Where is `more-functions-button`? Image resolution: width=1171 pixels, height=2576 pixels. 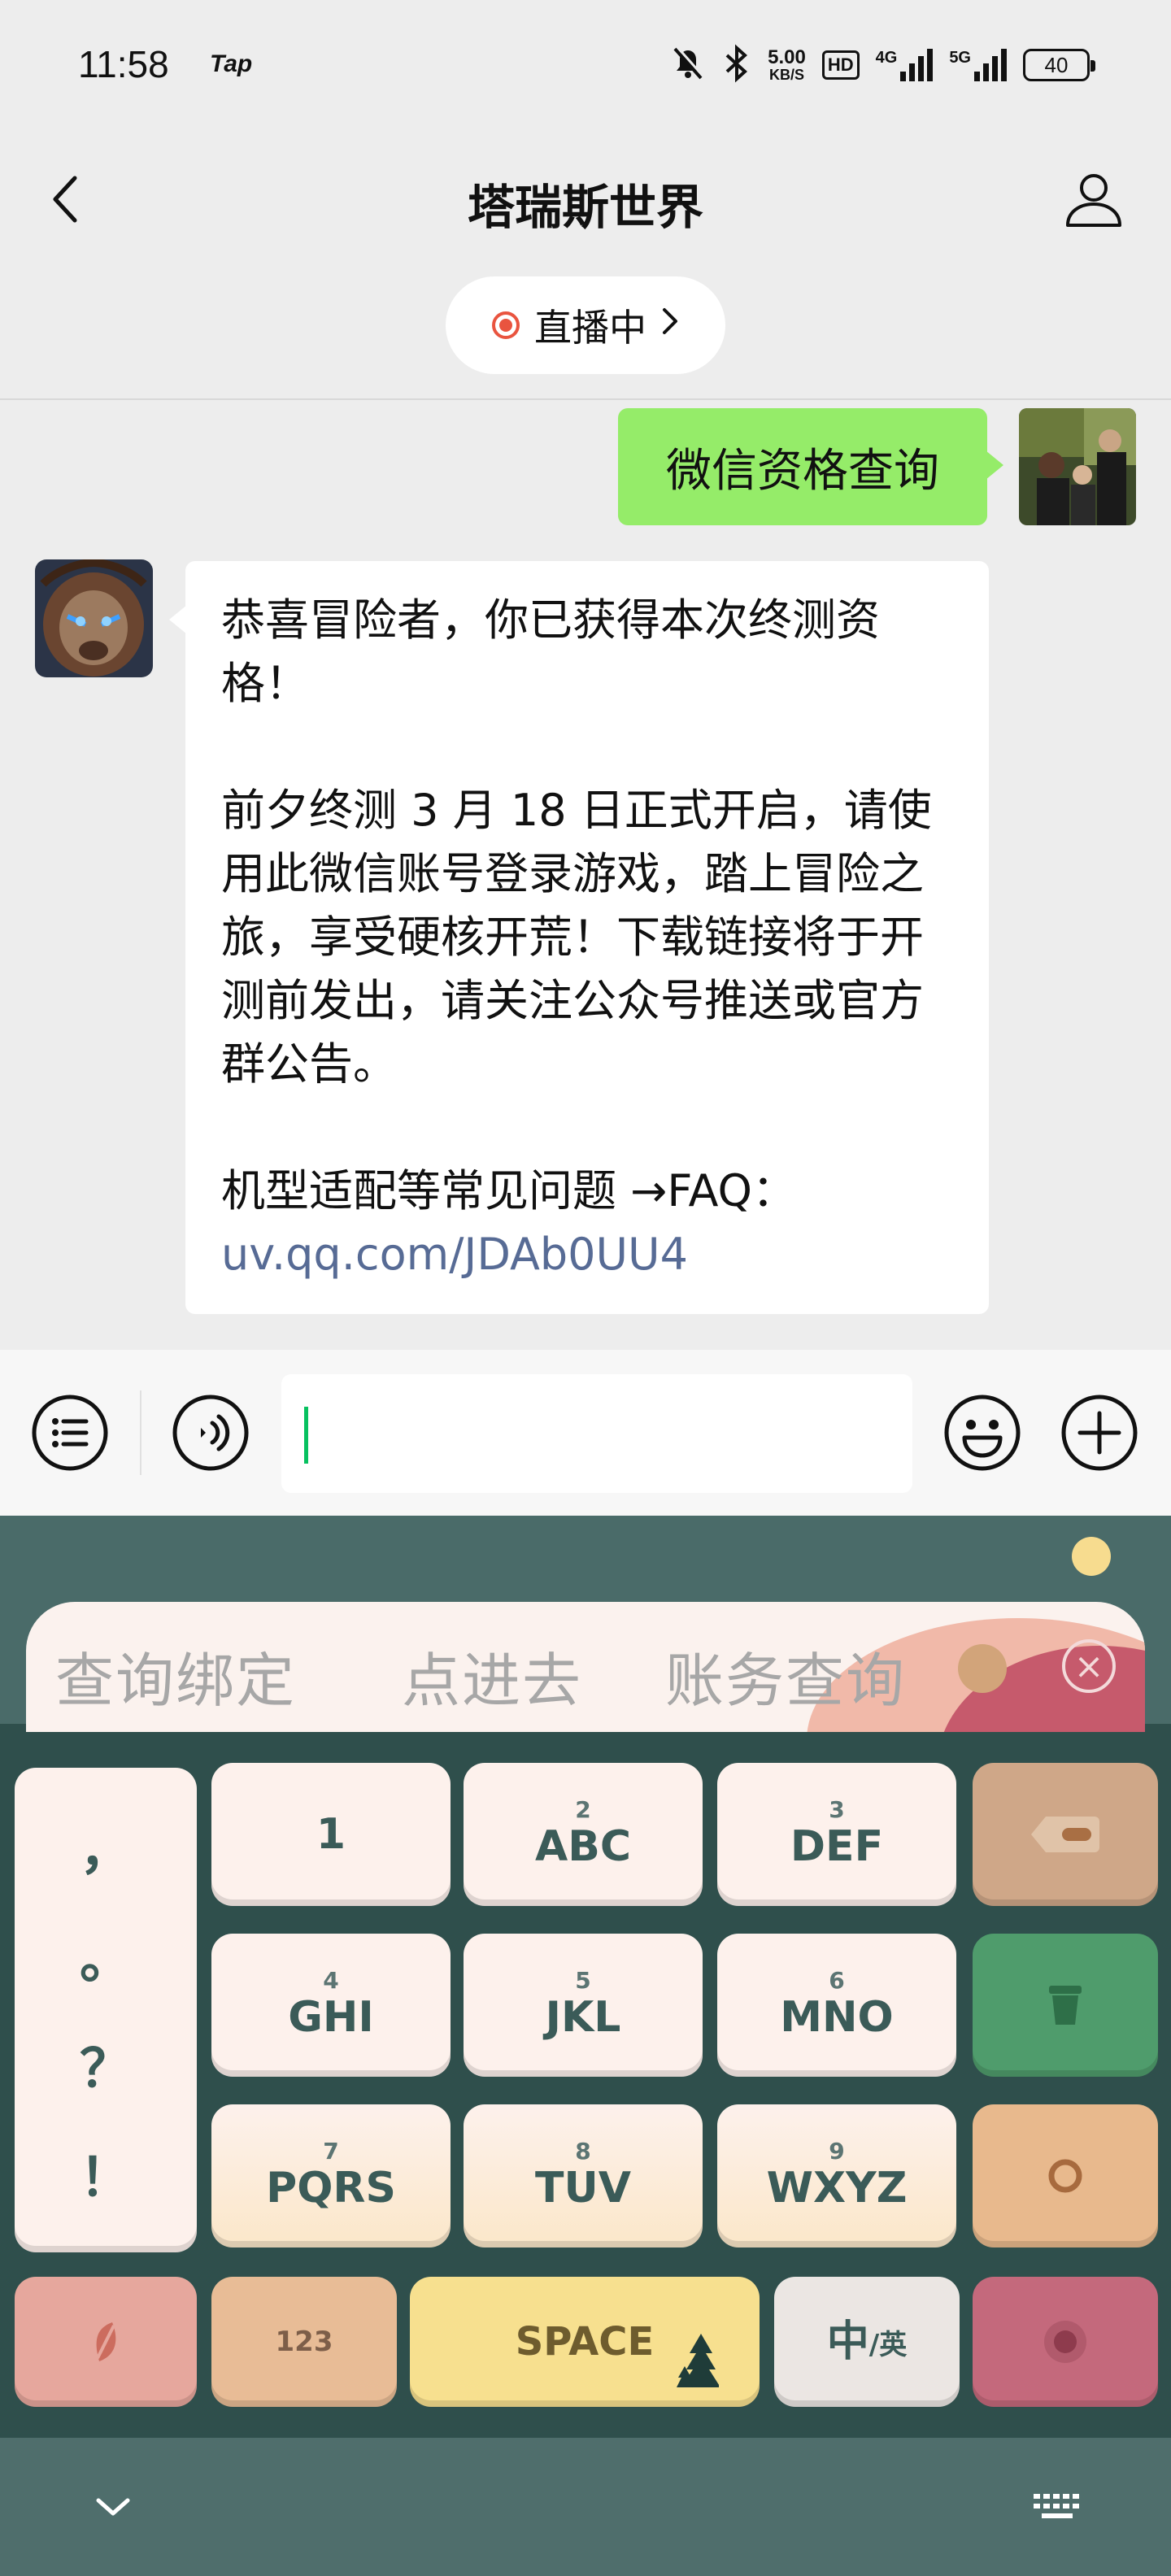 more-functions-button is located at coordinates (1099, 1433).